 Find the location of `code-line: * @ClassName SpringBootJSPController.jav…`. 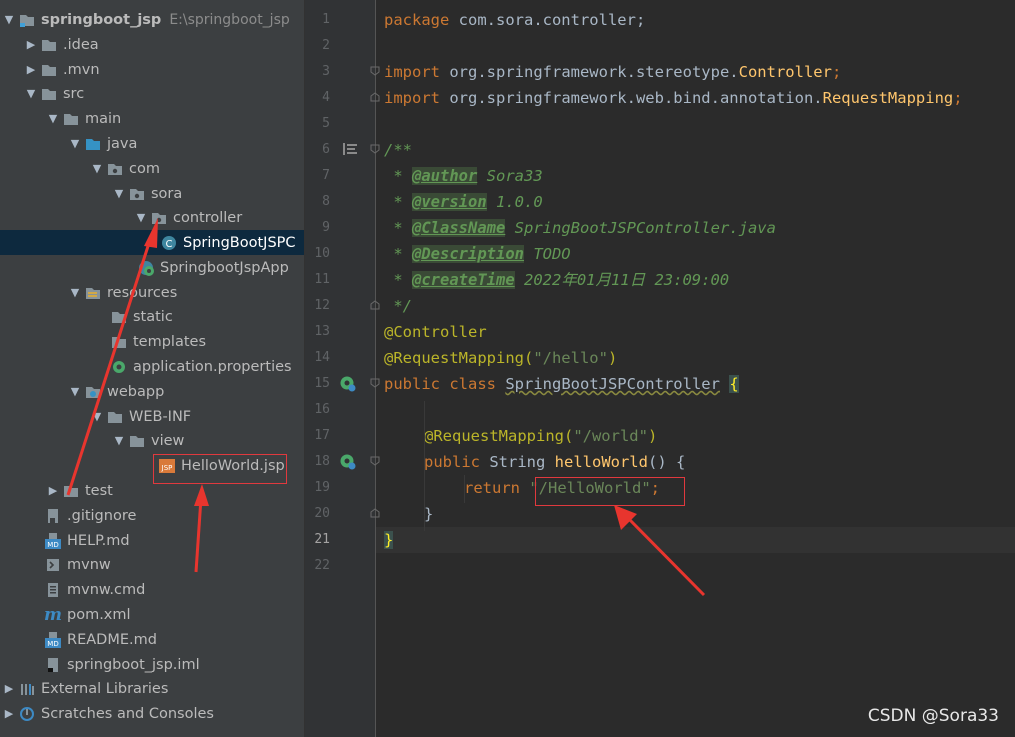

code-line: * @ClassName SpringBootJSPController.jav… is located at coordinates (580, 228).